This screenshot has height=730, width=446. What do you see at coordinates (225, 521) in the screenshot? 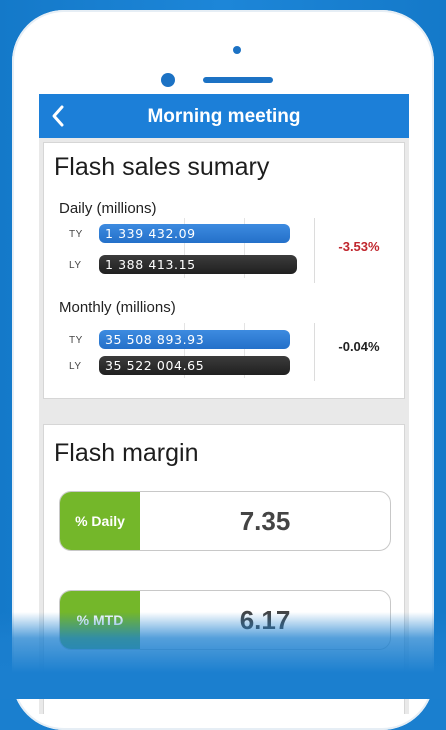
I see `daily-margin-tile: % Daily 7.35` at bounding box center [225, 521].